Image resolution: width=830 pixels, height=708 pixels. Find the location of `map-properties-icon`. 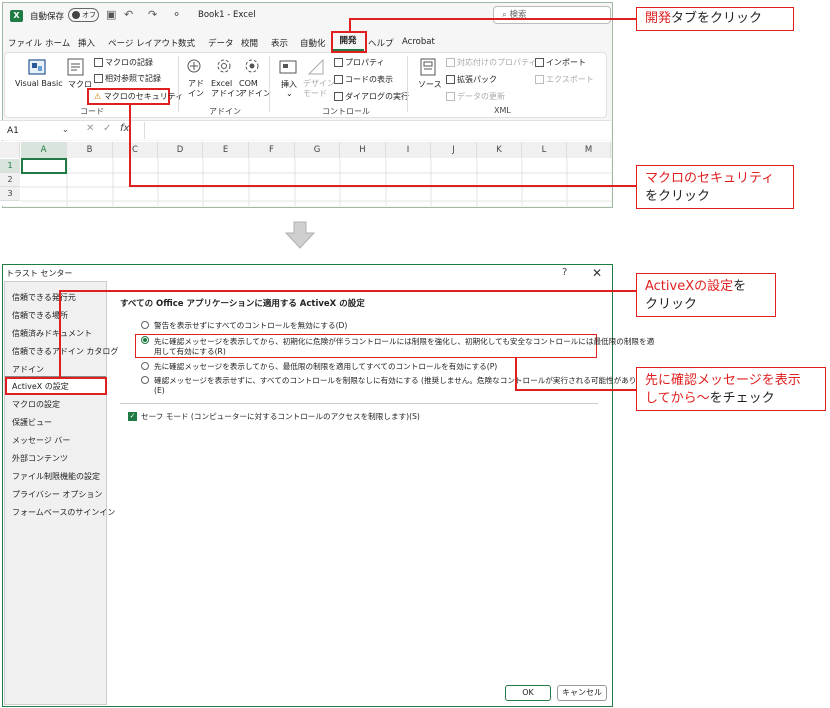

map-properties-icon is located at coordinates (450, 62).